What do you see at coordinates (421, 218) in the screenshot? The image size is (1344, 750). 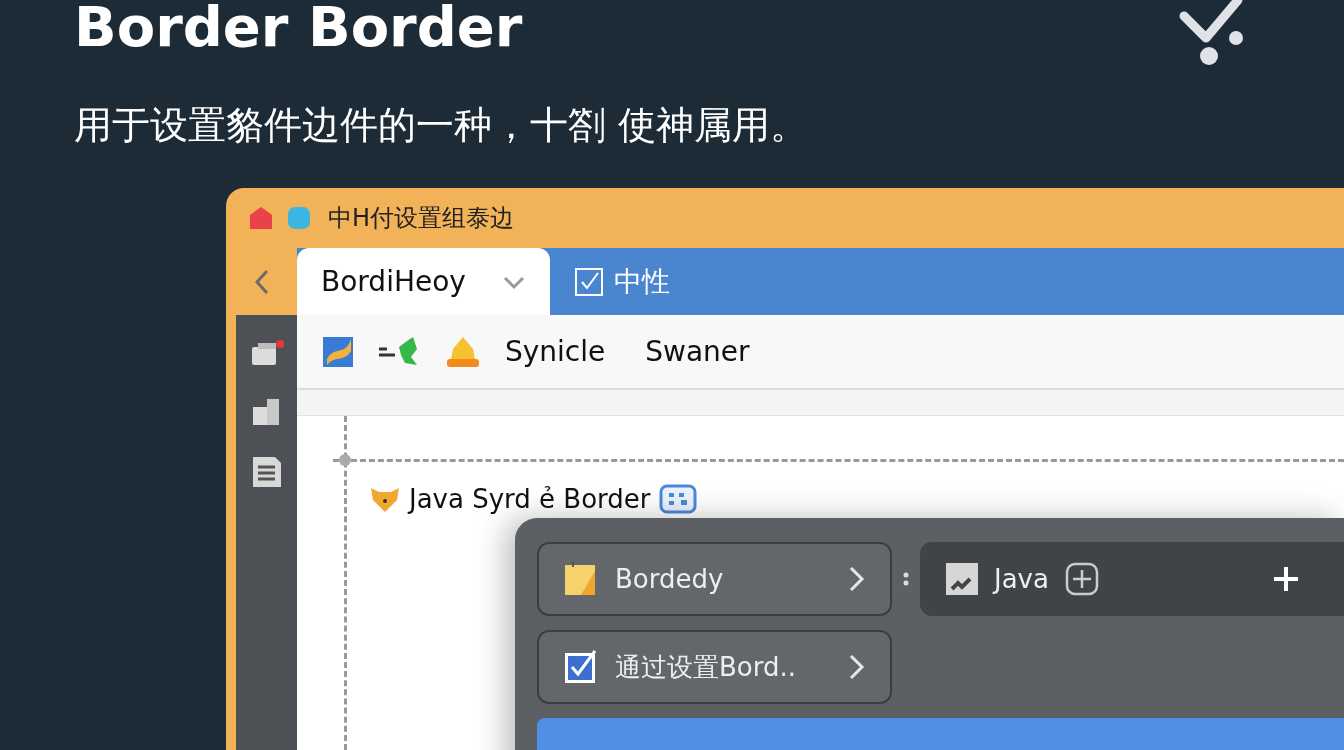 I see `window-title: 中H付设置组泰边` at bounding box center [421, 218].